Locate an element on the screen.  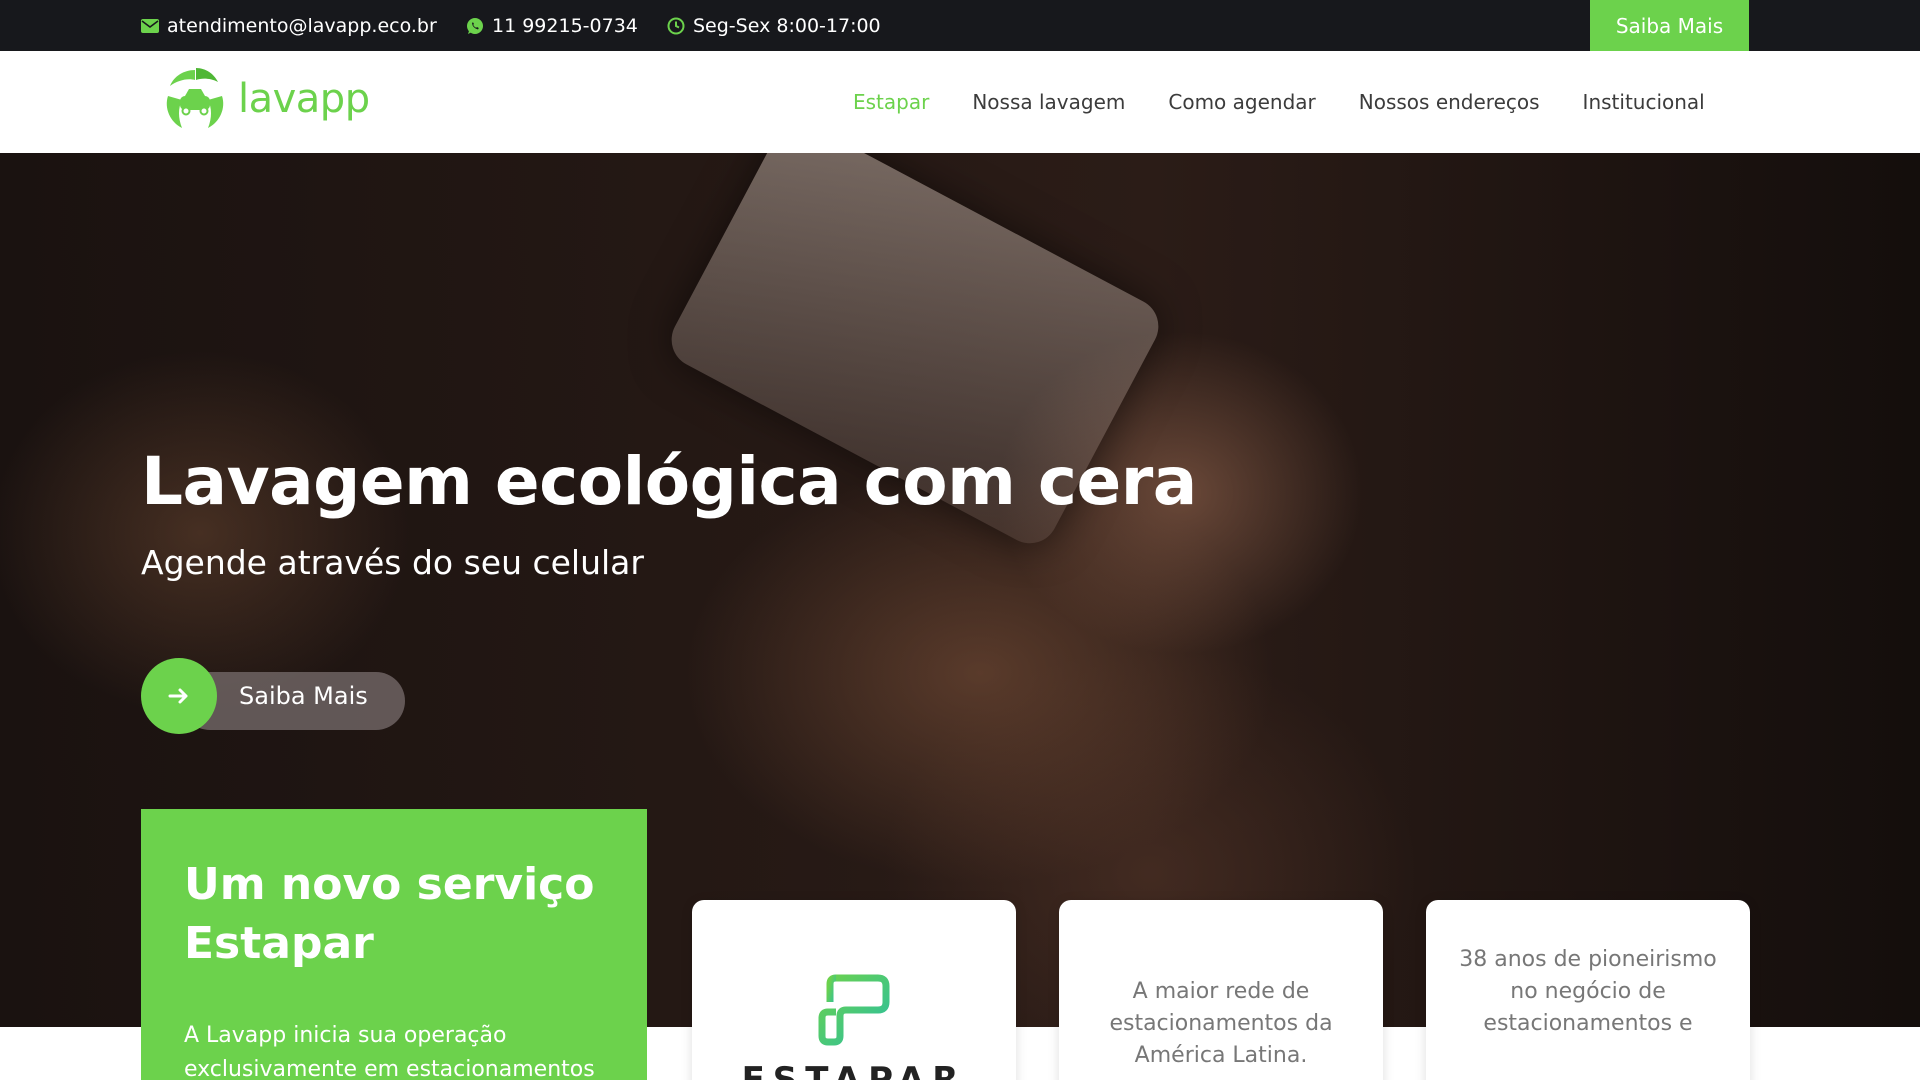
hero-button-circle is located at coordinates (179, 696).